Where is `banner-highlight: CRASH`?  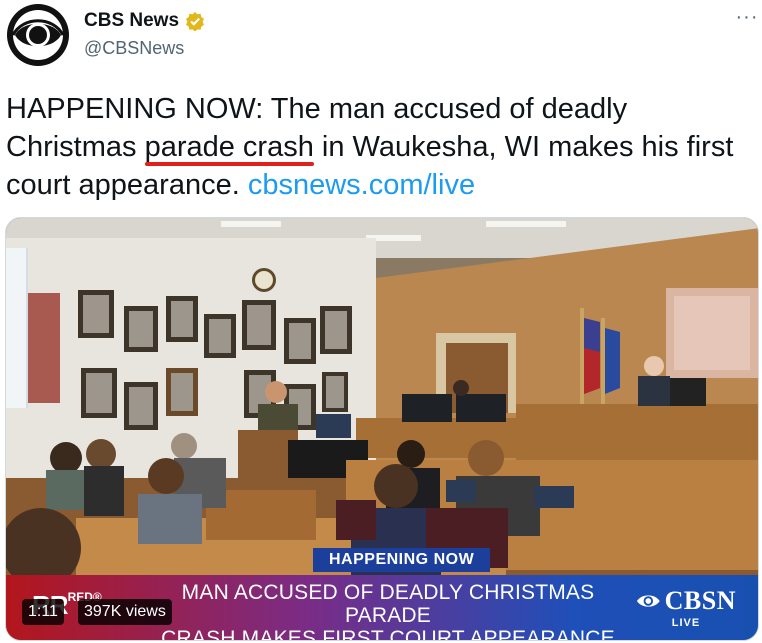 banner-highlight: CRASH is located at coordinates (198, 633).